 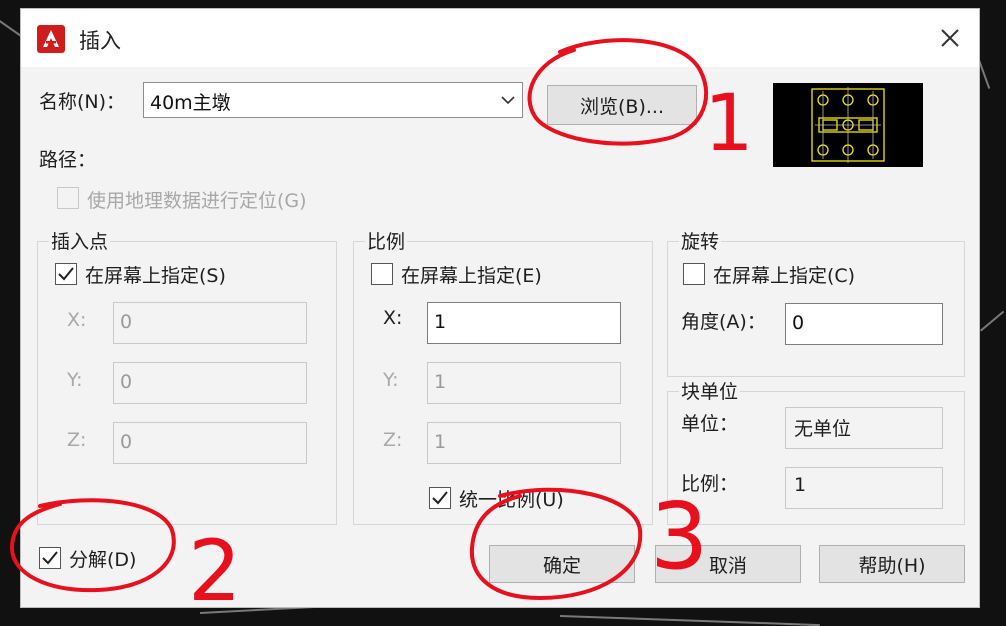 I want to click on geo-checkbox-label: 使用地理数据进行定位(G), so click(x=197, y=201).